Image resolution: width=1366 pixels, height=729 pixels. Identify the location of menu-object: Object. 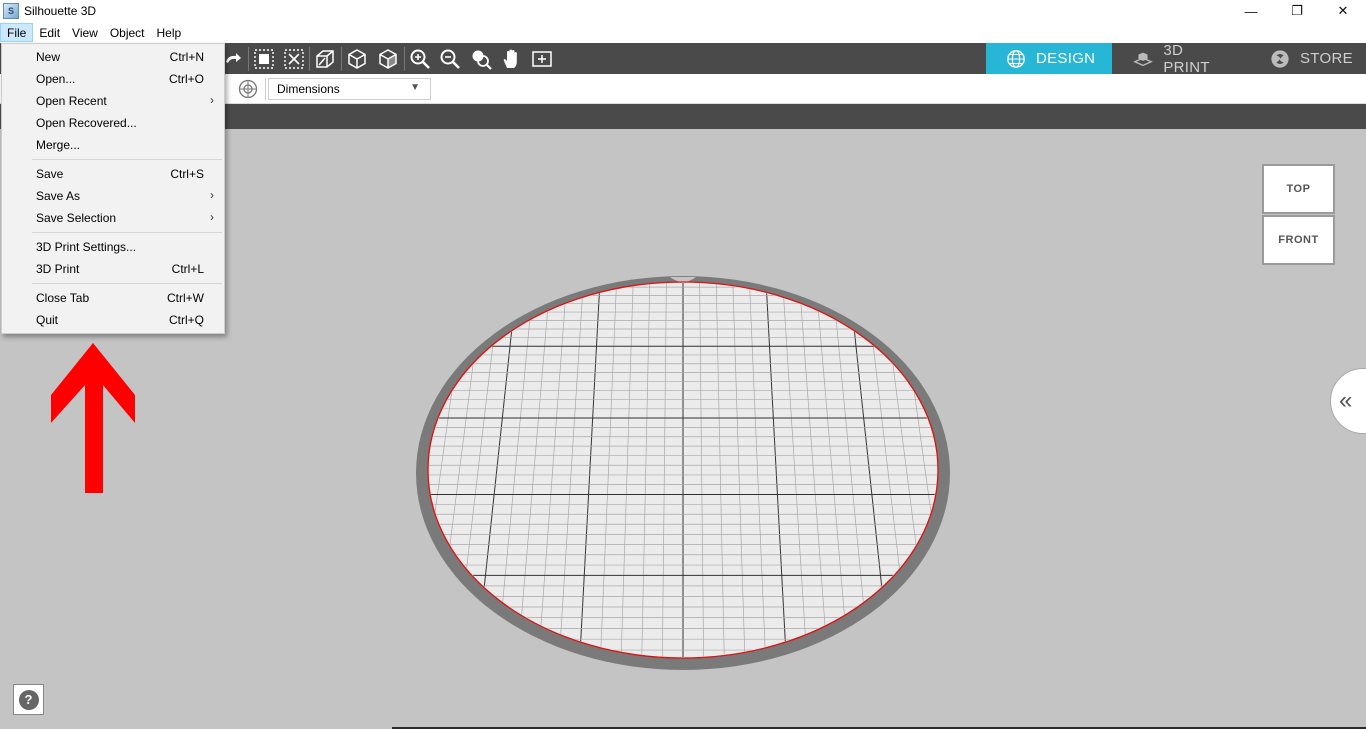
(127, 32).